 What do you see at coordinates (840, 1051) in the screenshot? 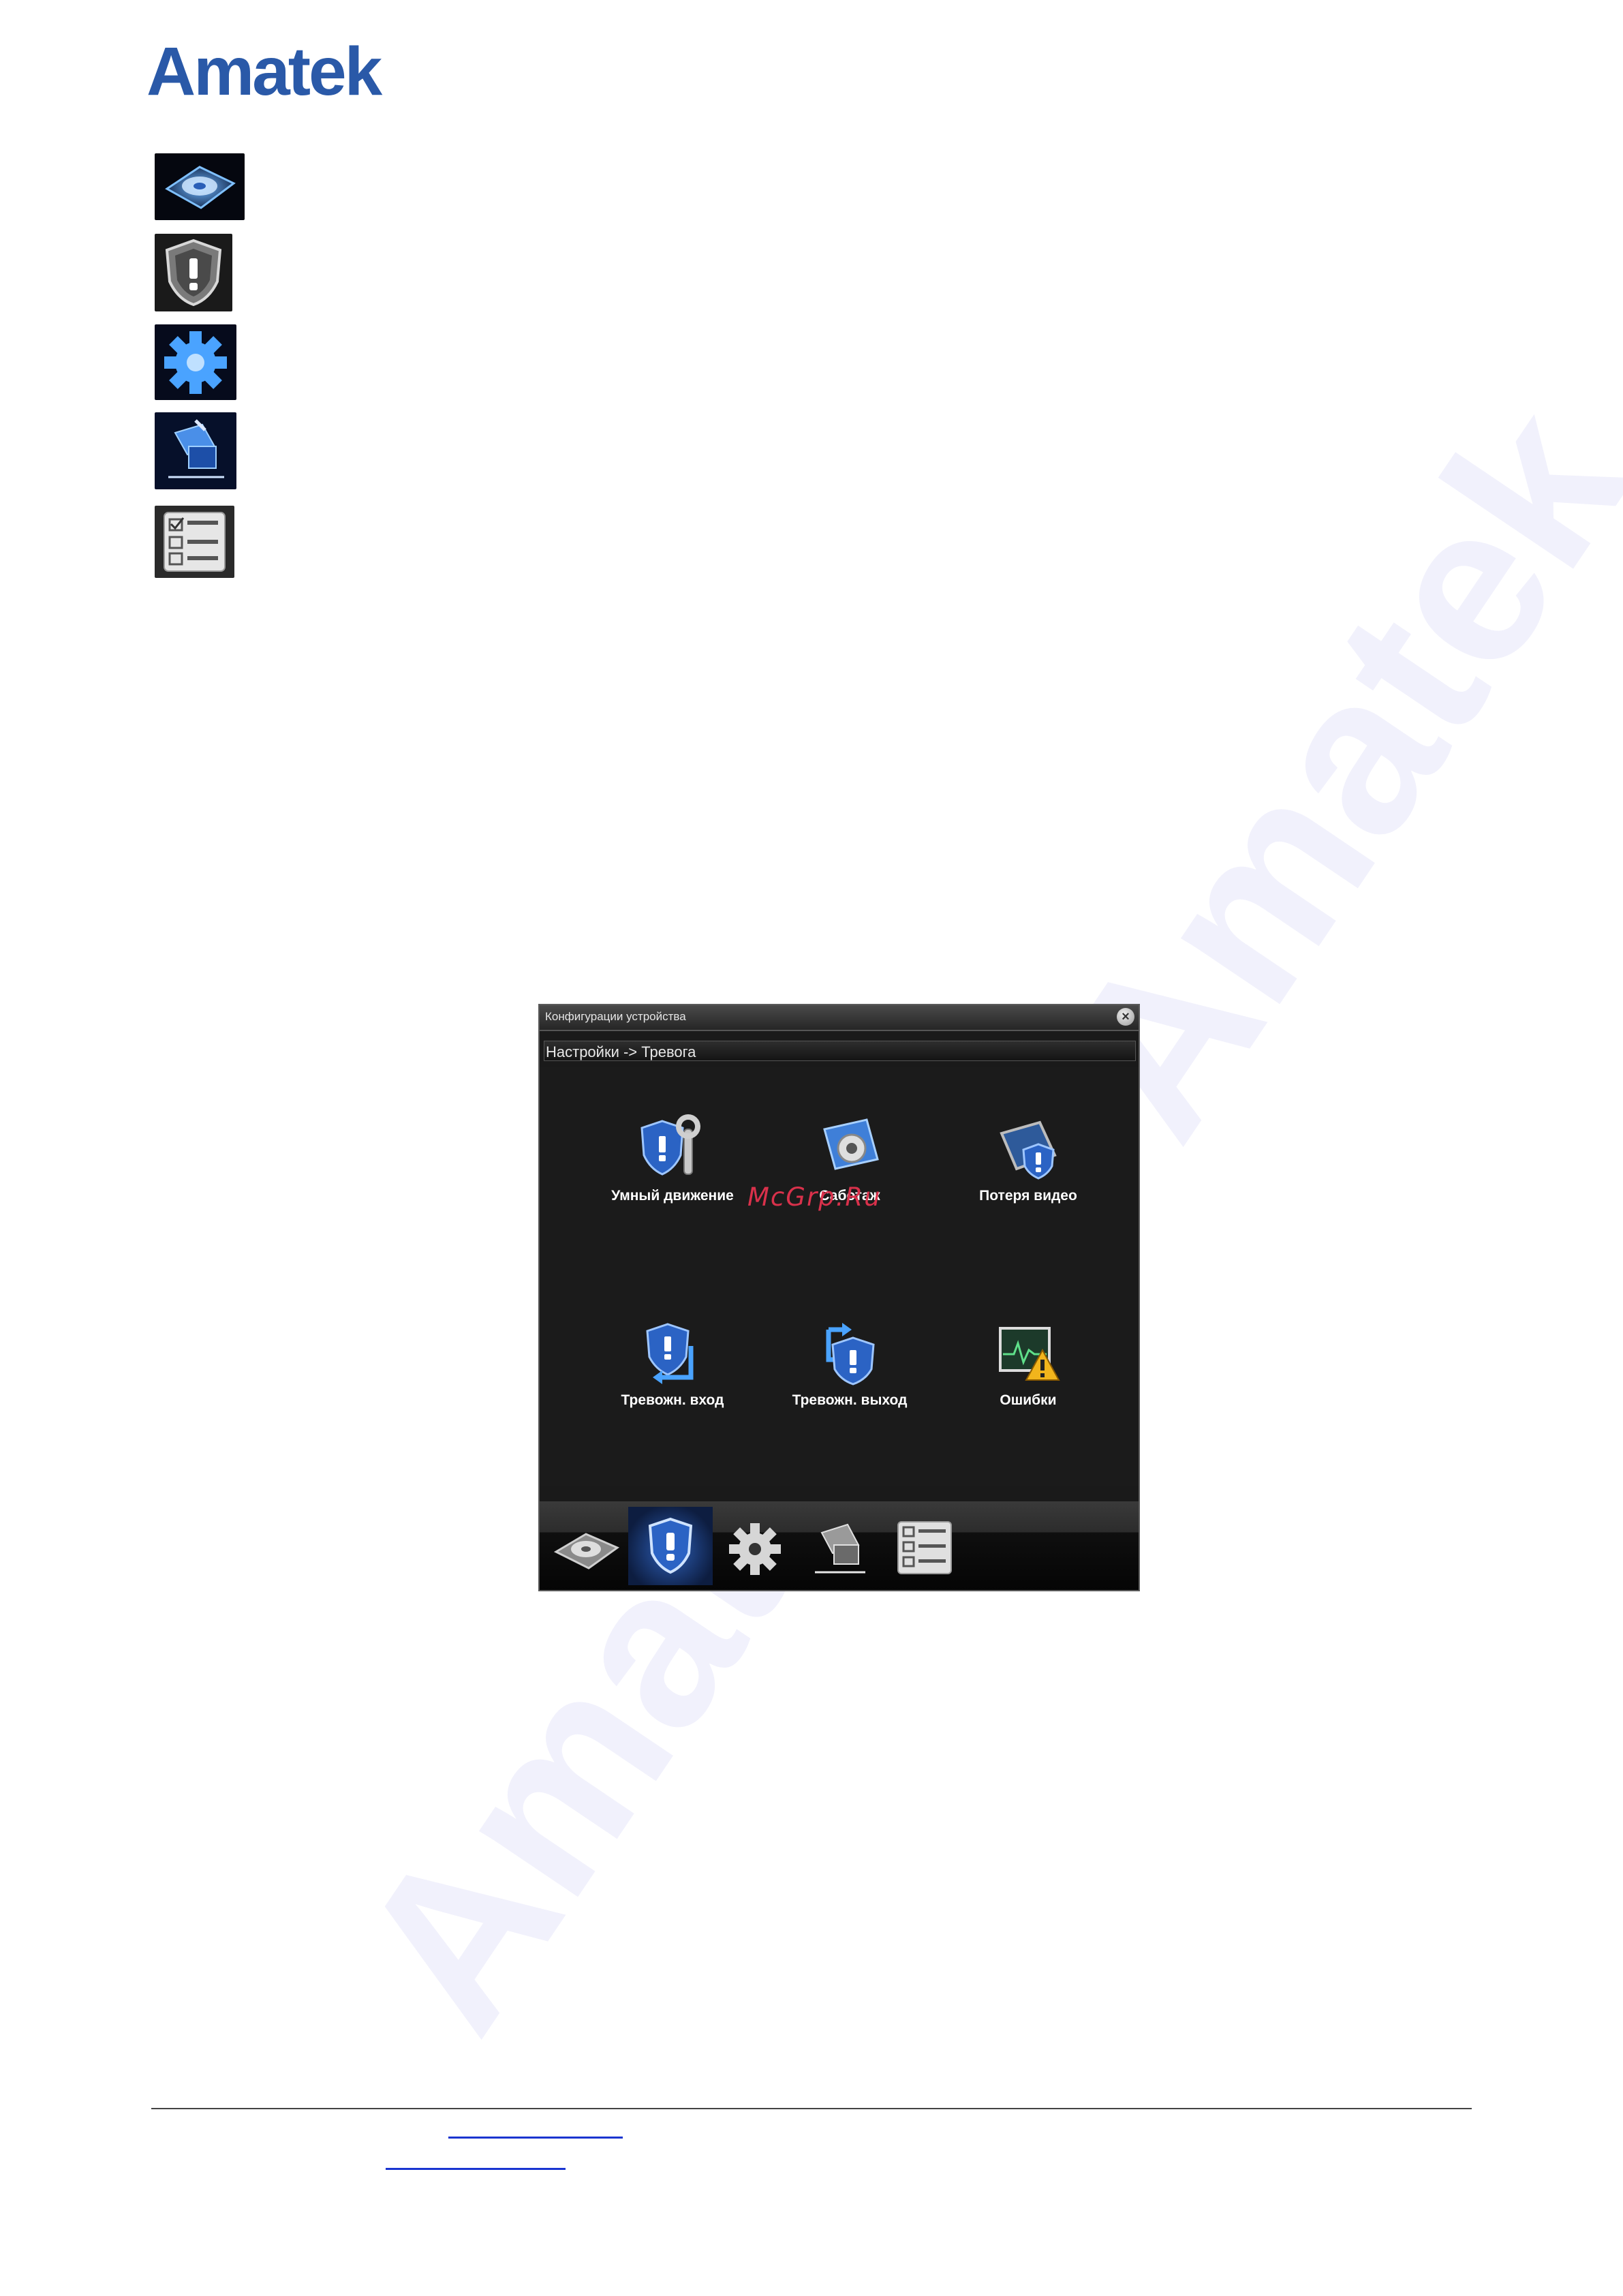
I see `breadcrumb: Настройки -> Тревога` at bounding box center [840, 1051].